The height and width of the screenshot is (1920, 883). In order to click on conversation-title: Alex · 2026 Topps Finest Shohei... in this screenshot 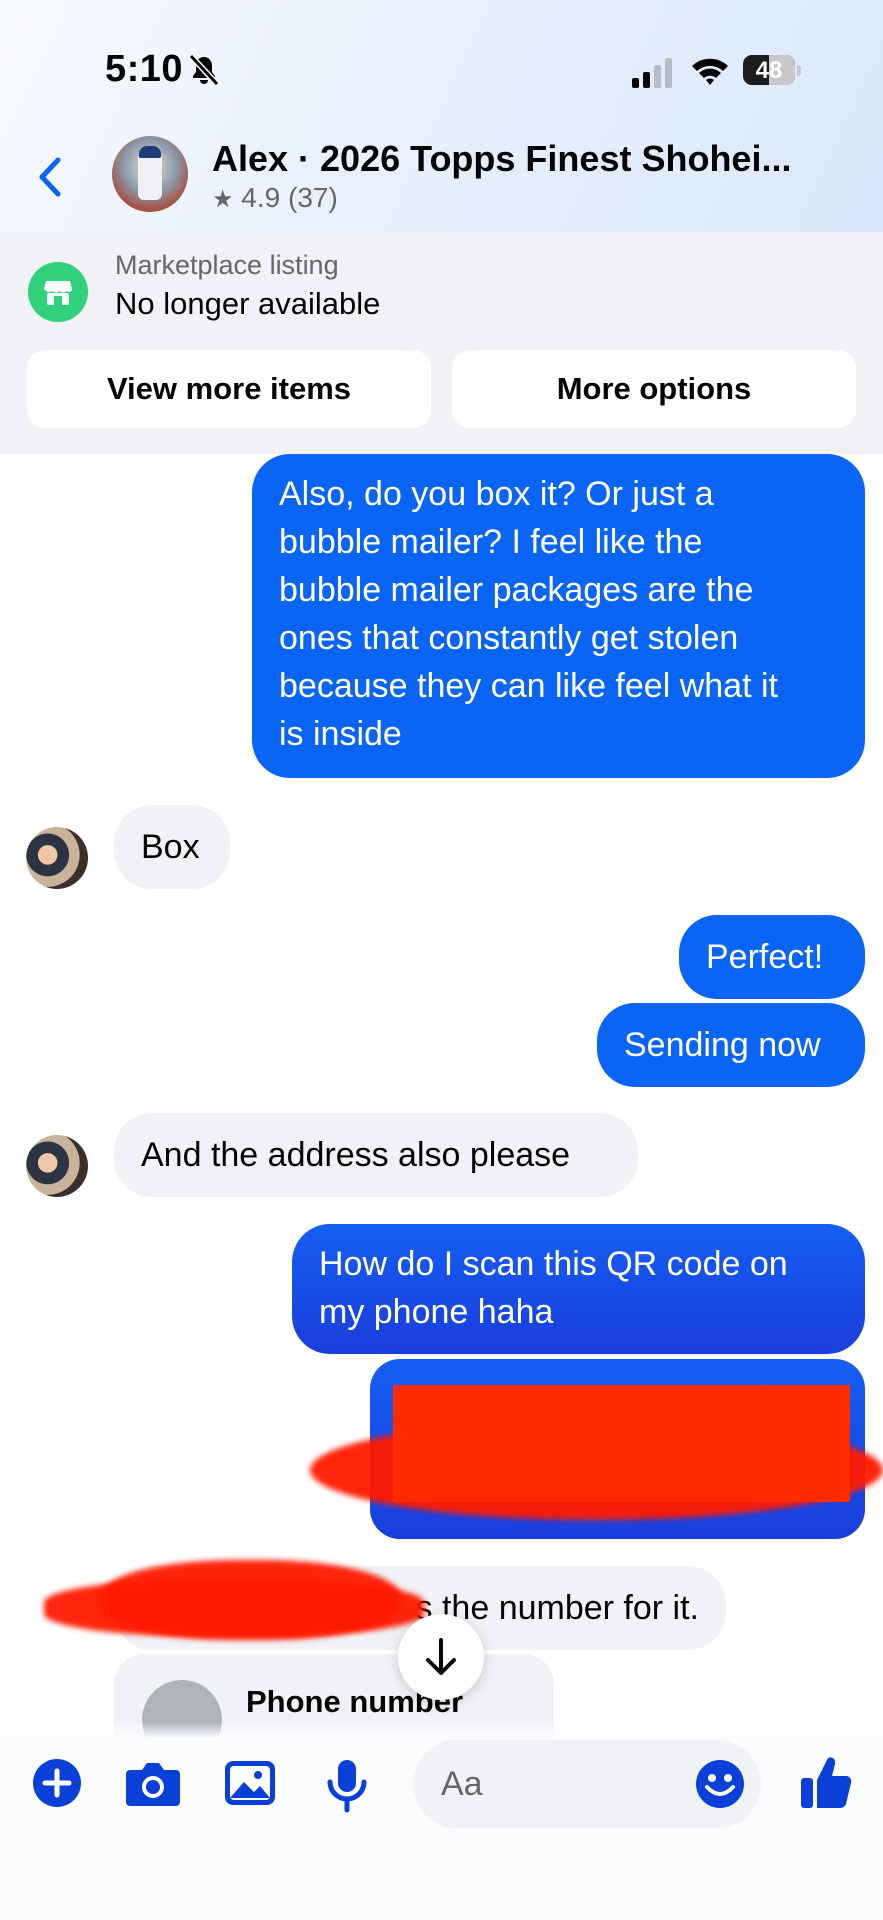, I will do `click(501, 159)`.